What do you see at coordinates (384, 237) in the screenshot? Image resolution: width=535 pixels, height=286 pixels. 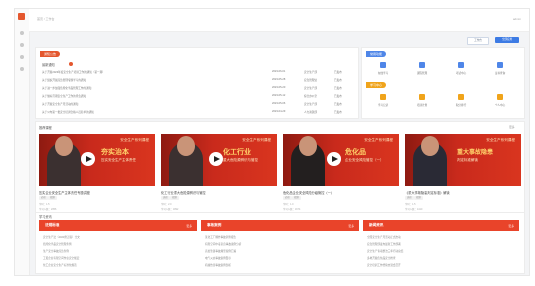 I see `list-item: 全国安全生产月活动正式启动` at bounding box center [384, 237].